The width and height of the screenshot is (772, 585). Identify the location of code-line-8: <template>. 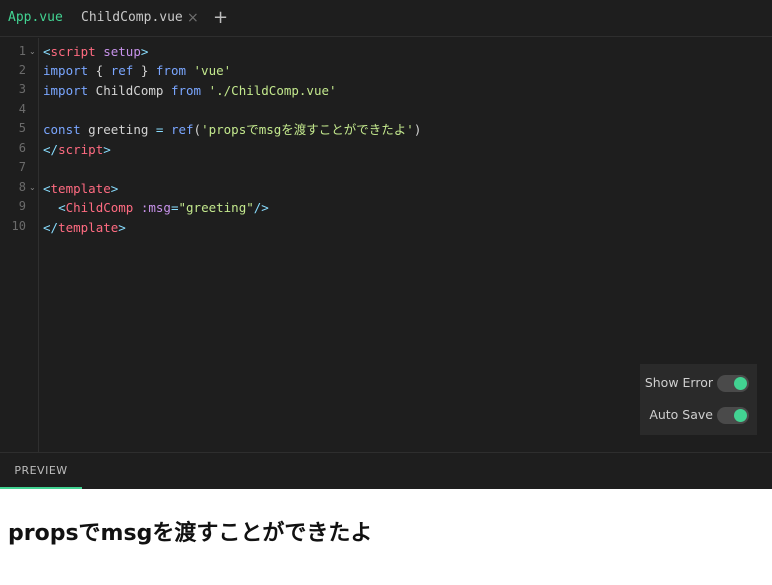
(81, 188).